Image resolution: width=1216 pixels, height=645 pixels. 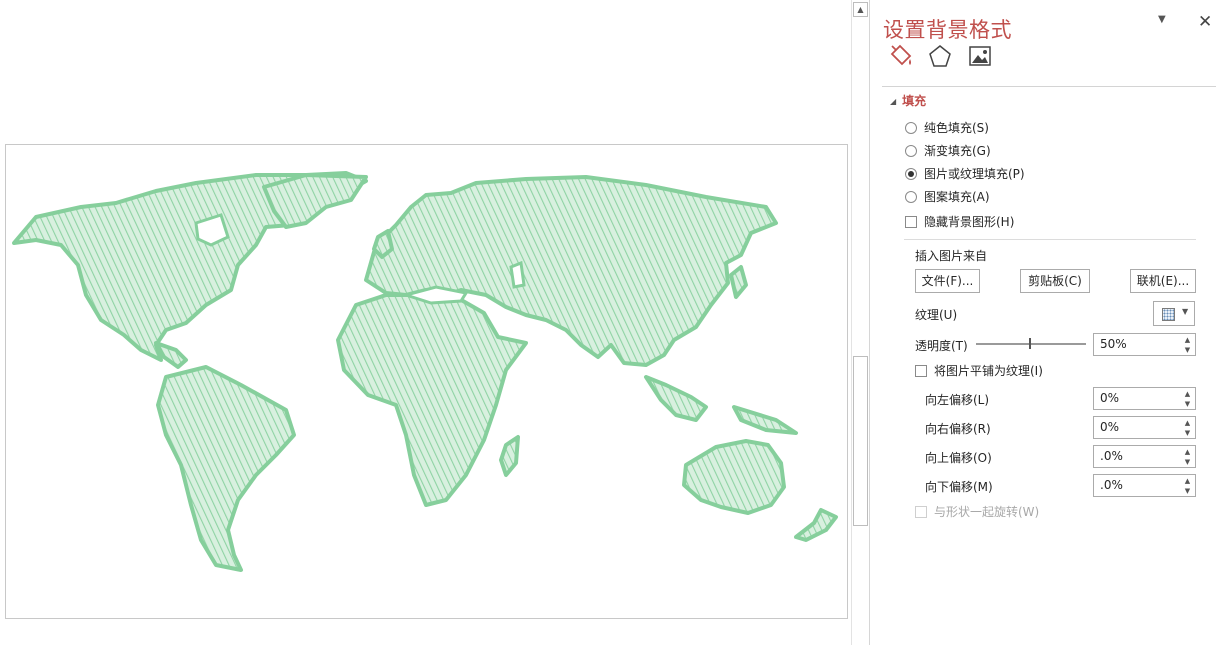 I want to click on indonesia-shape, so click(x=765, y=420).